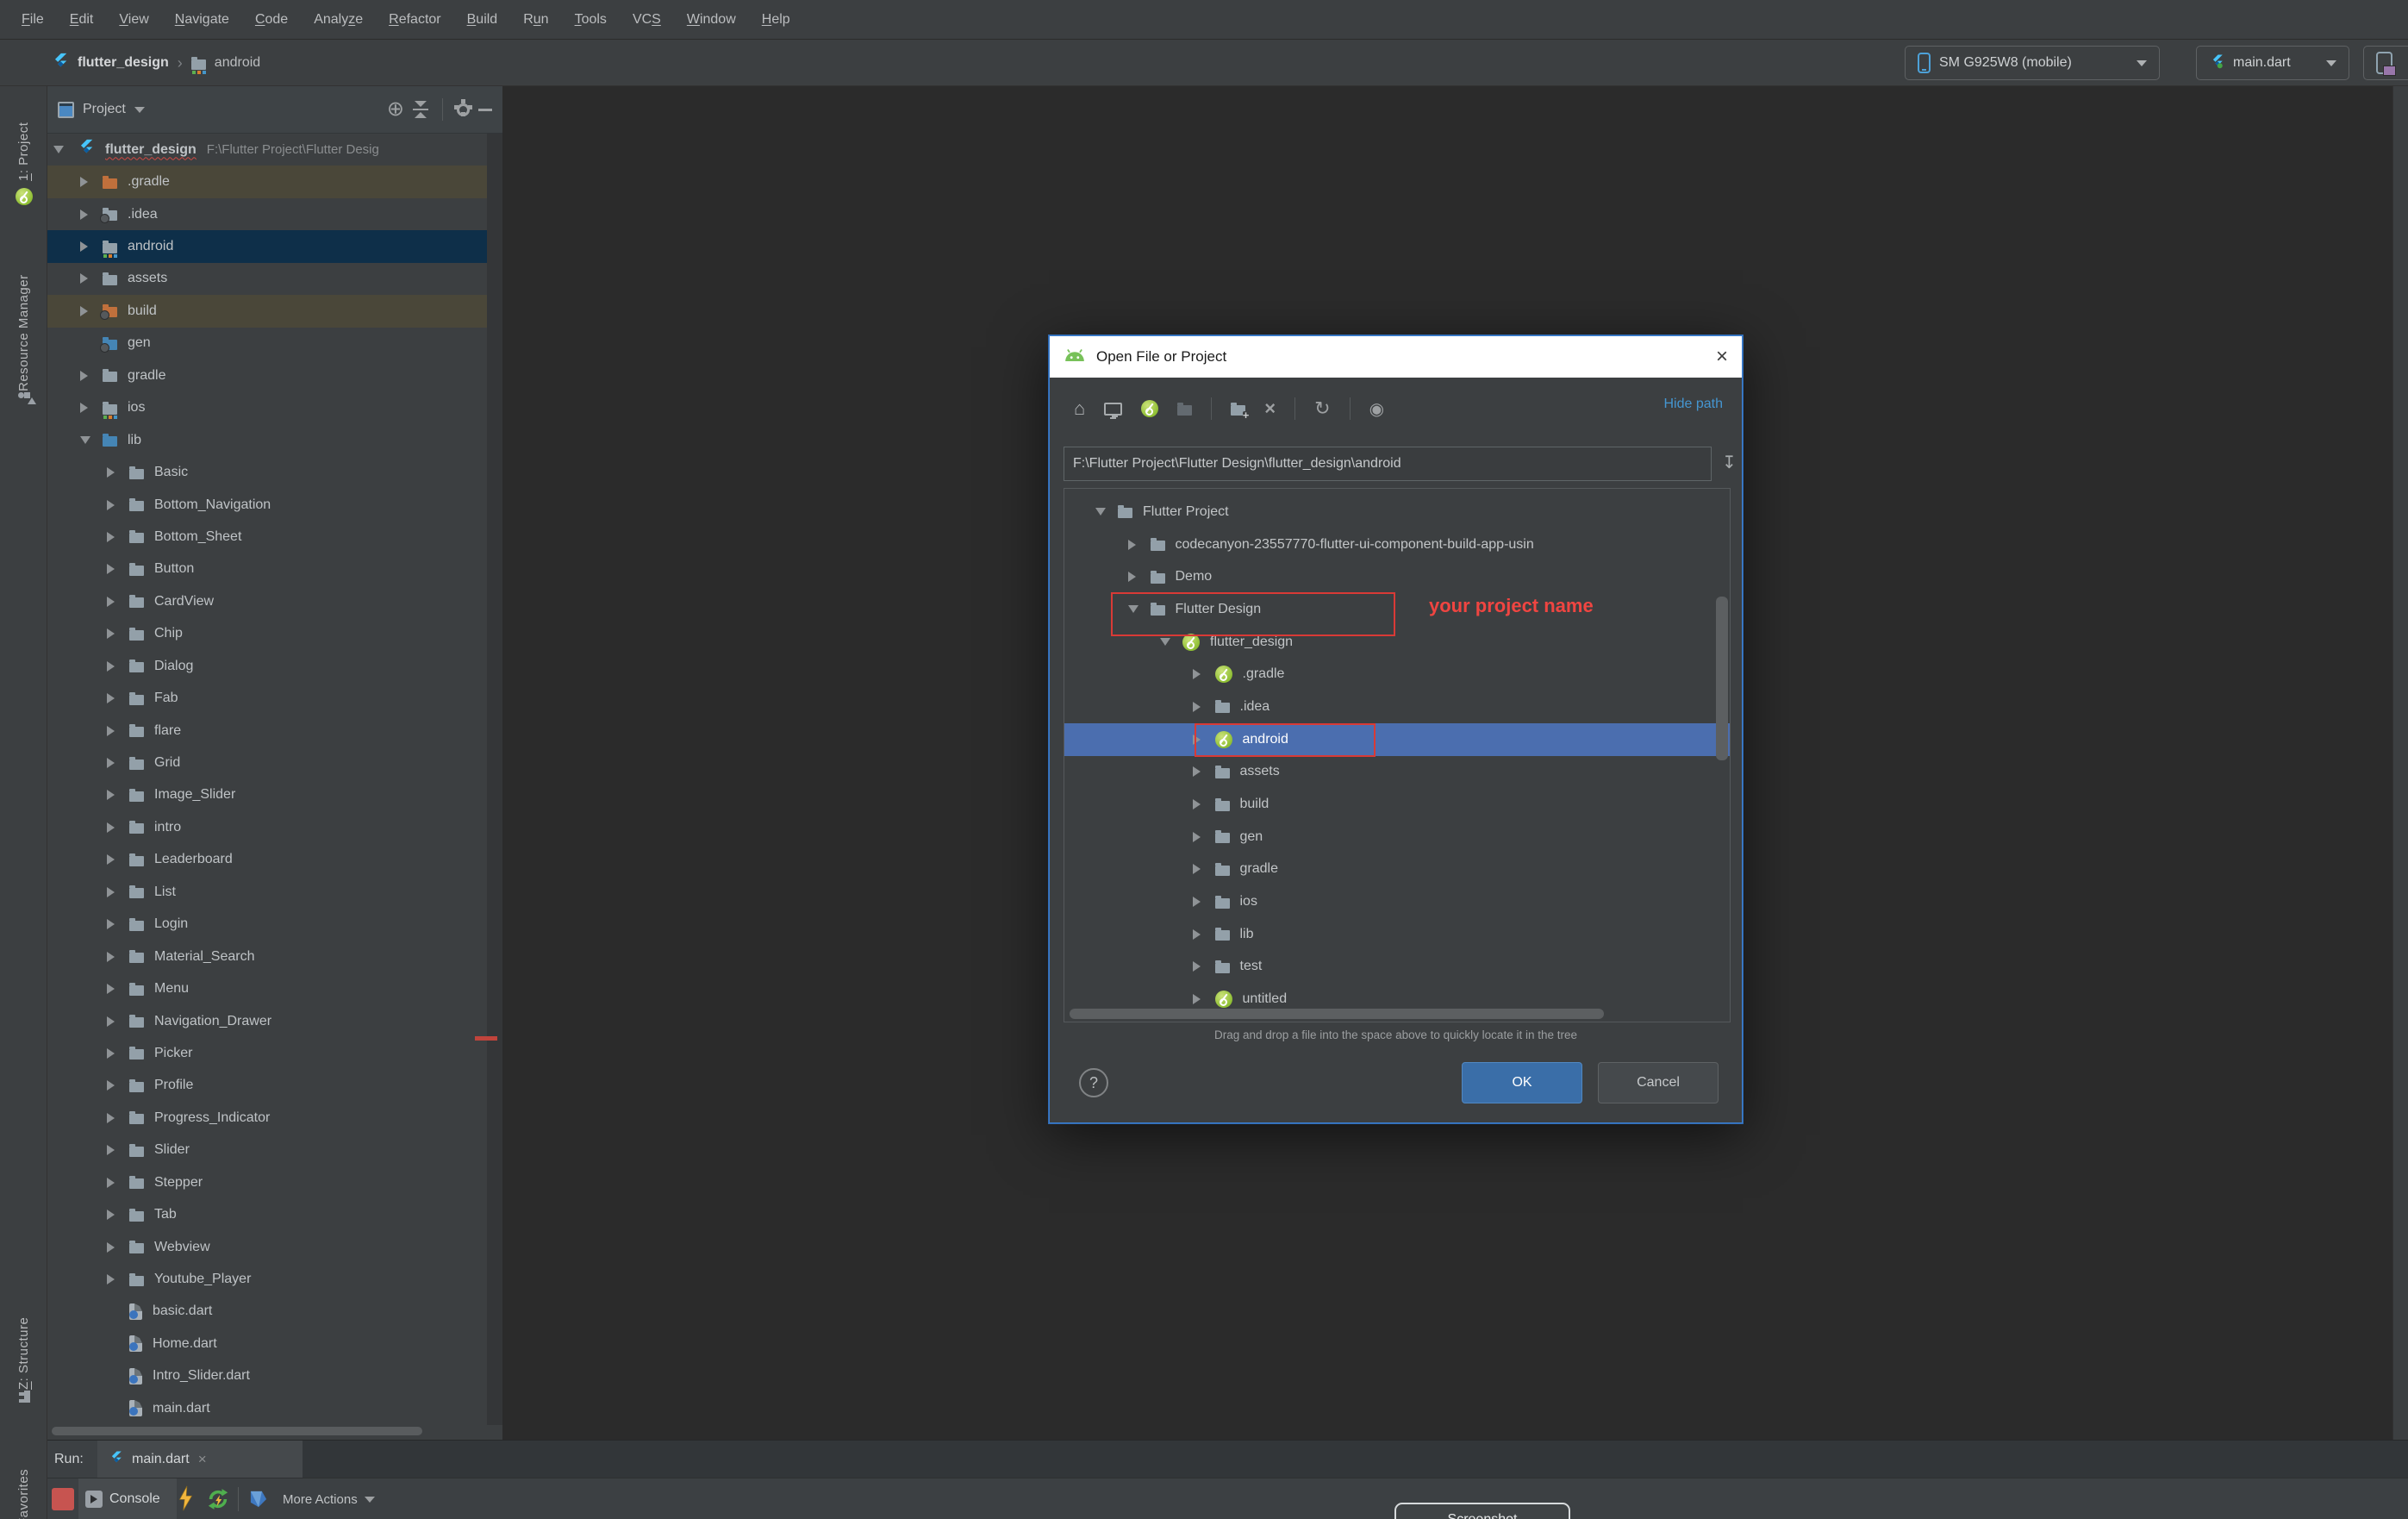 The image size is (2408, 1519). What do you see at coordinates (1397, 739) in the screenshot?
I see `dialog-tree-row: android` at bounding box center [1397, 739].